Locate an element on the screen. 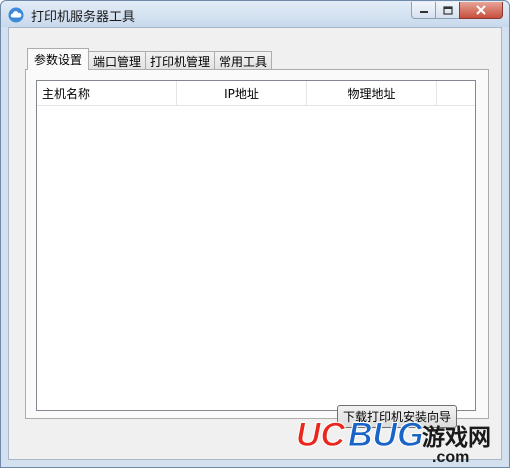 This screenshot has height=470, width=512. minimize-icon is located at coordinates (423, 12).